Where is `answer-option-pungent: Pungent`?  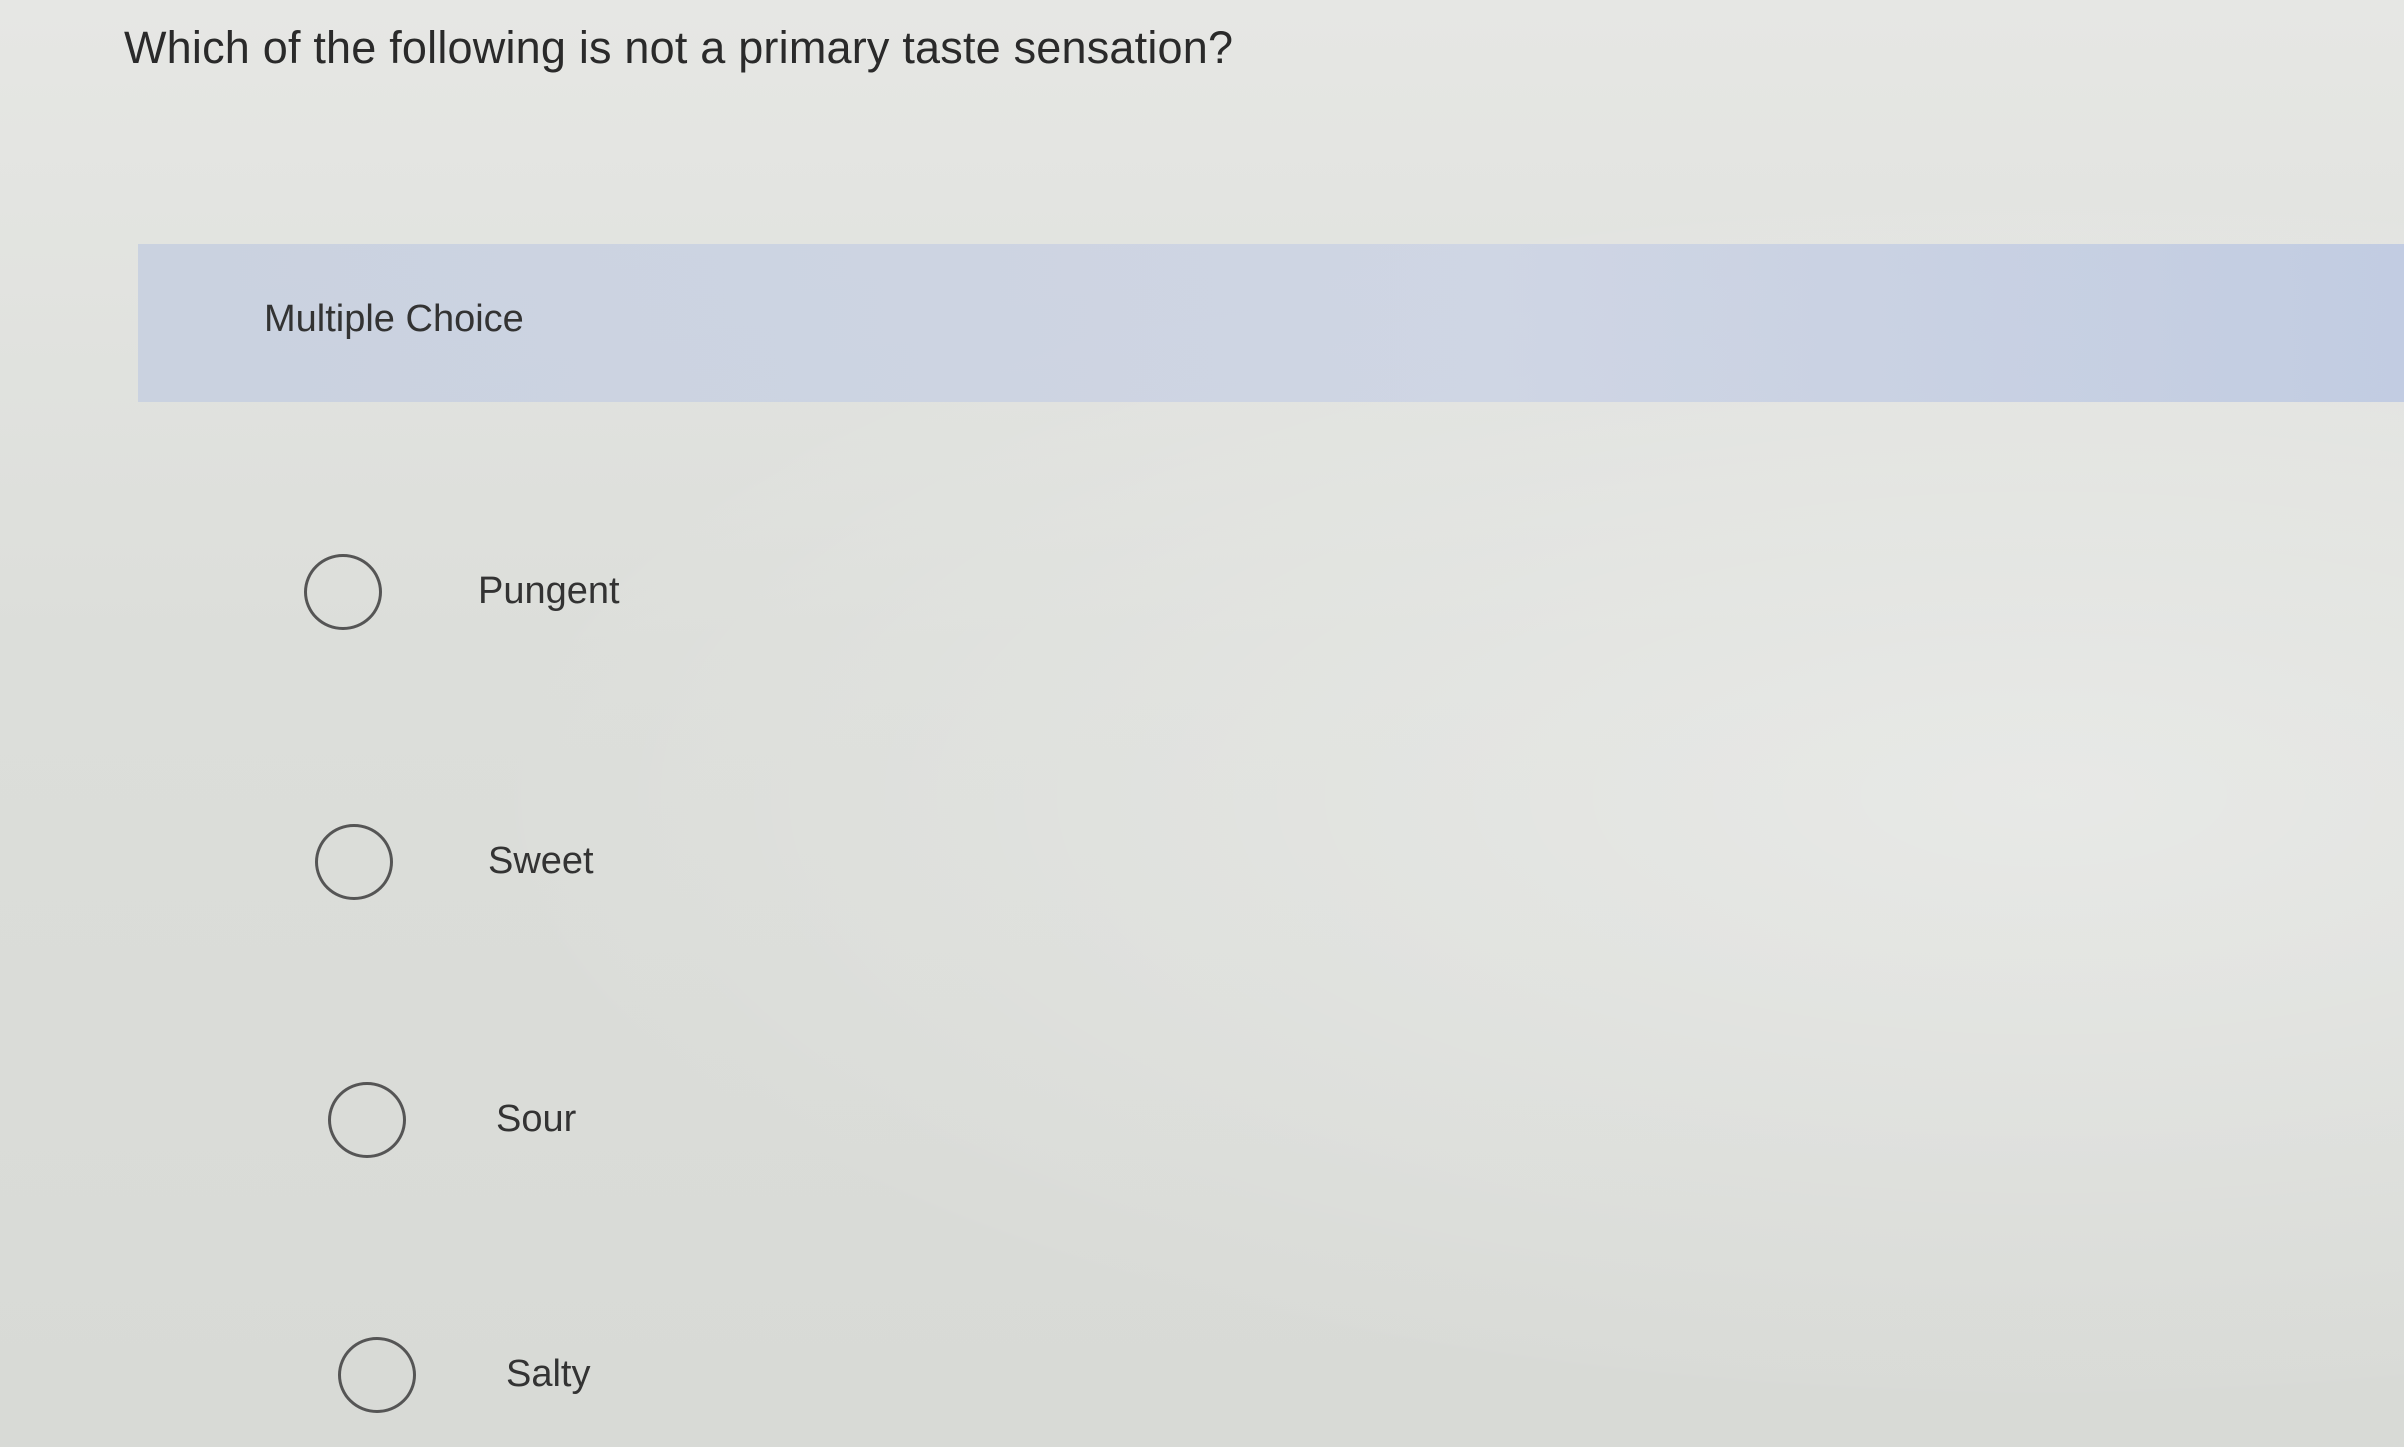
answer-option-pungent: Pungent is located at coordinates (554, 599).